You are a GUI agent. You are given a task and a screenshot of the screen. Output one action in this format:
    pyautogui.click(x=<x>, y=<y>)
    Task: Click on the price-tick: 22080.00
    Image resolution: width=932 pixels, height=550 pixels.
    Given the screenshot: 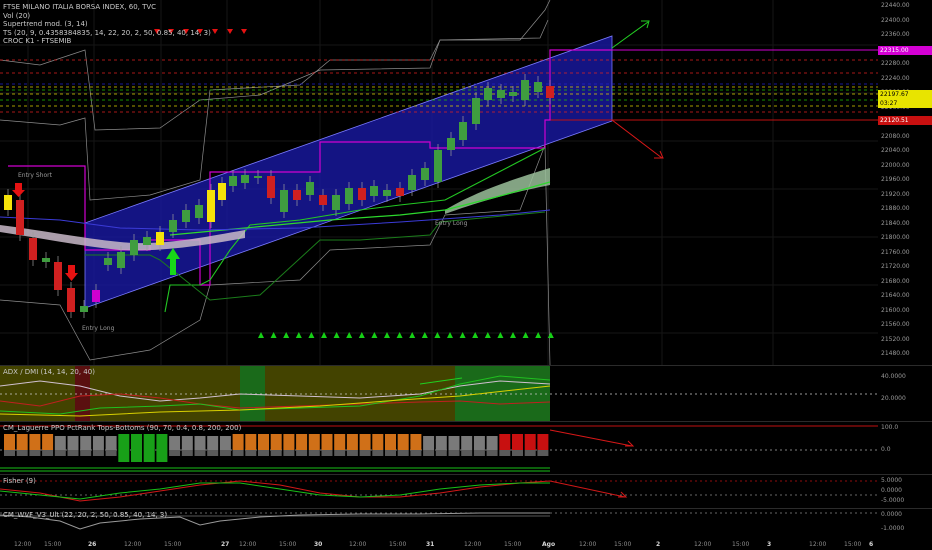 What is the action you would take?
    pyautogui.click(x=895, y=136)
    